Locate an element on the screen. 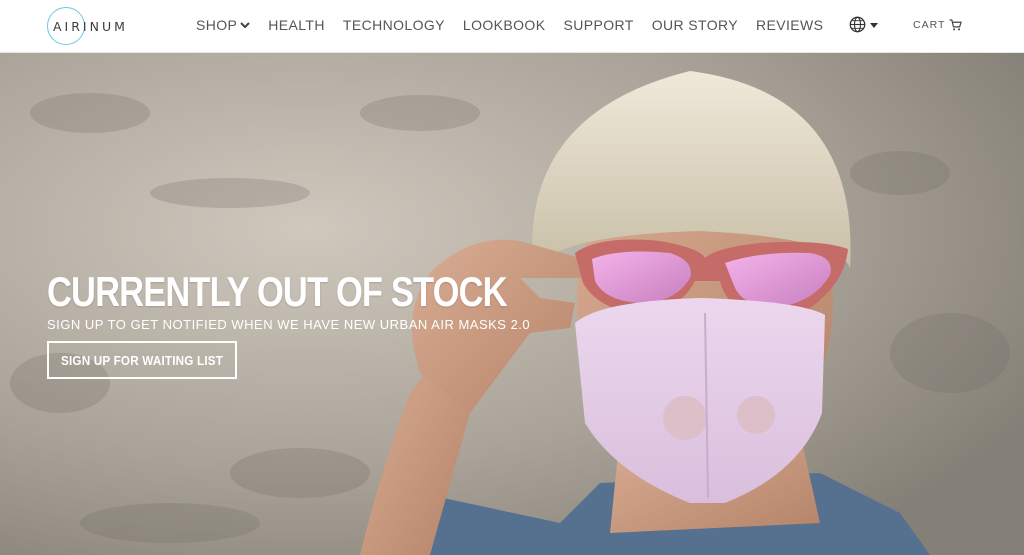 The width and height of the screenshot is (1024, 555). nav-item-label: REVIEWS is located at coordinates (790, 25).